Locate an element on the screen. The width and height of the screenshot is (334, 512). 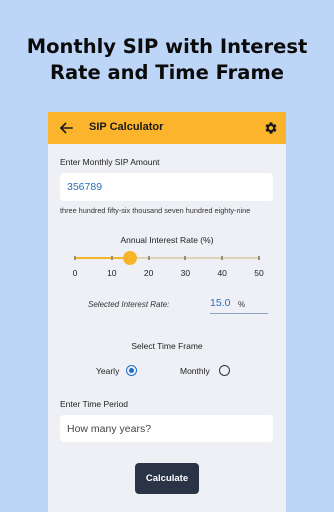
yearly-radio is located at coordinates (131, 370).